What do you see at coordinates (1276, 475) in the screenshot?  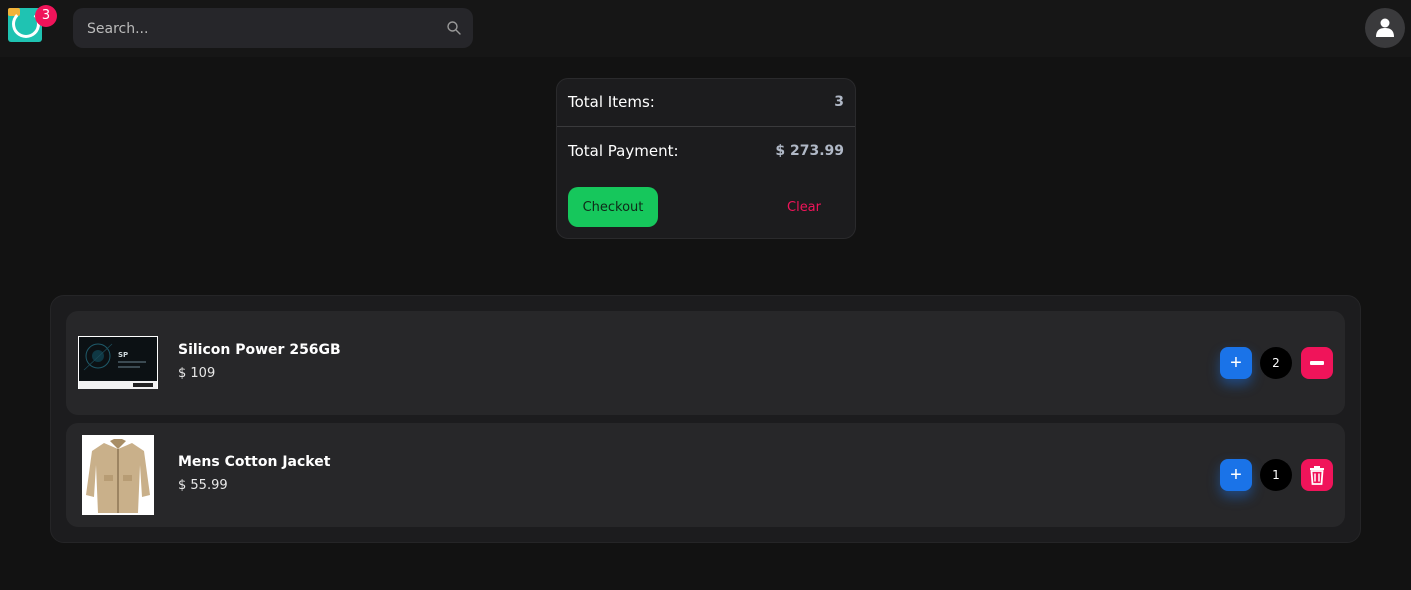 I see `quantity-value: 1` at bounding box center [1276, 475].